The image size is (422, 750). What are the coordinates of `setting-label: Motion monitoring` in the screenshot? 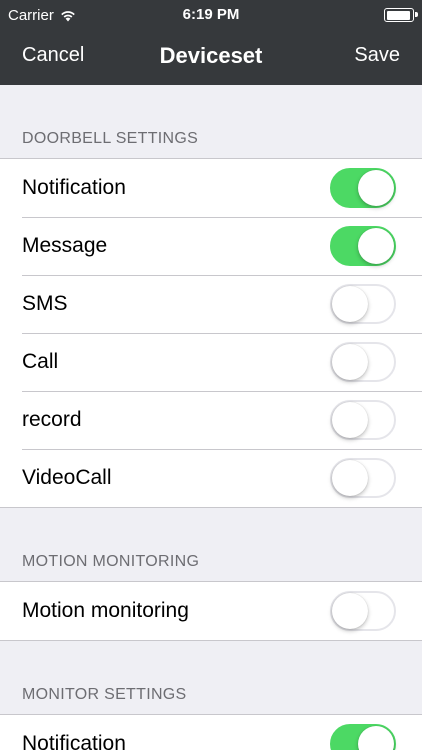 It's located at (105, 610).